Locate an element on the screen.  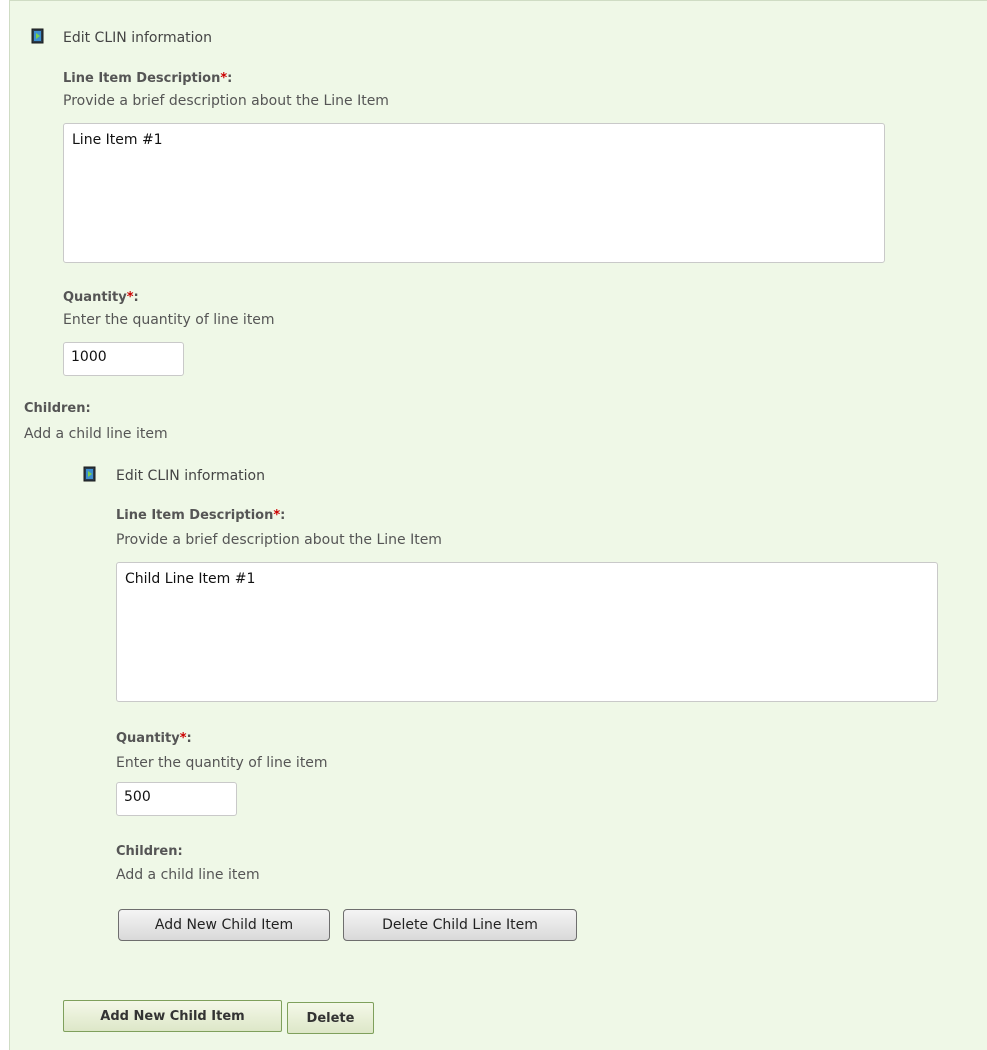
child-children-hint: Add a child line item is located at coordinates (188, 875).